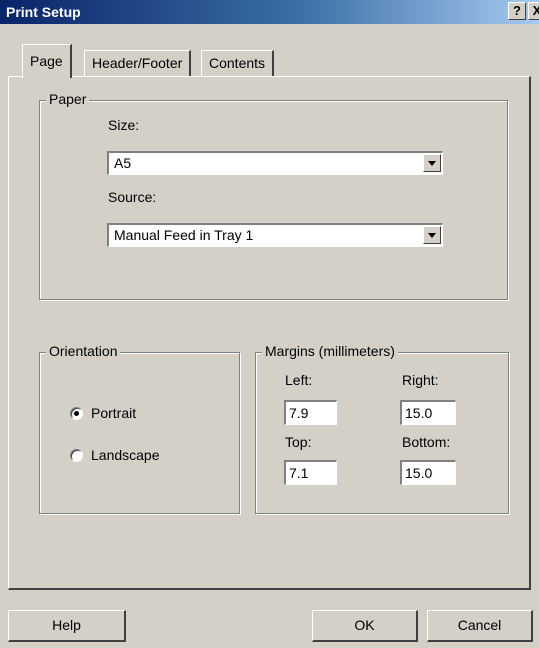  I want to click on left-margin-label: Left:, so click(299, 380).